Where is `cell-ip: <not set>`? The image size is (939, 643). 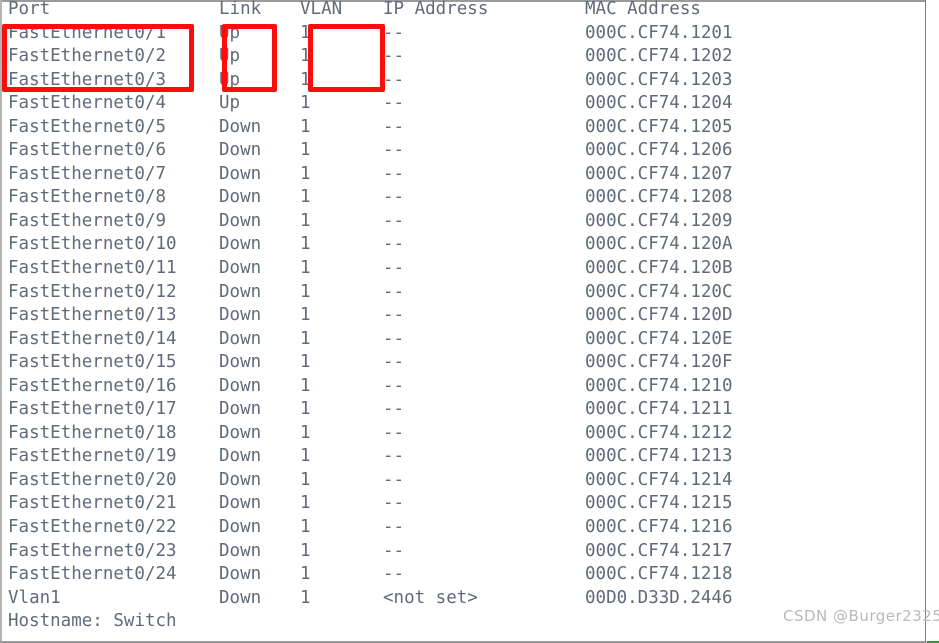 cell-ip: <not set> is located at coordinates (430, 597).